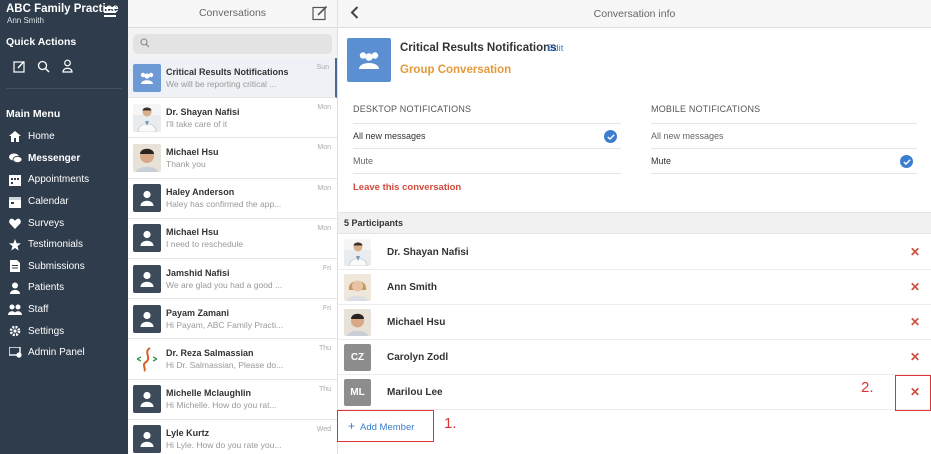  What do you see at coordinates (64, 353) in the screenshot?
I see `menu-item-admin-panel: Admin Panel` at bounding box center [64, 353].